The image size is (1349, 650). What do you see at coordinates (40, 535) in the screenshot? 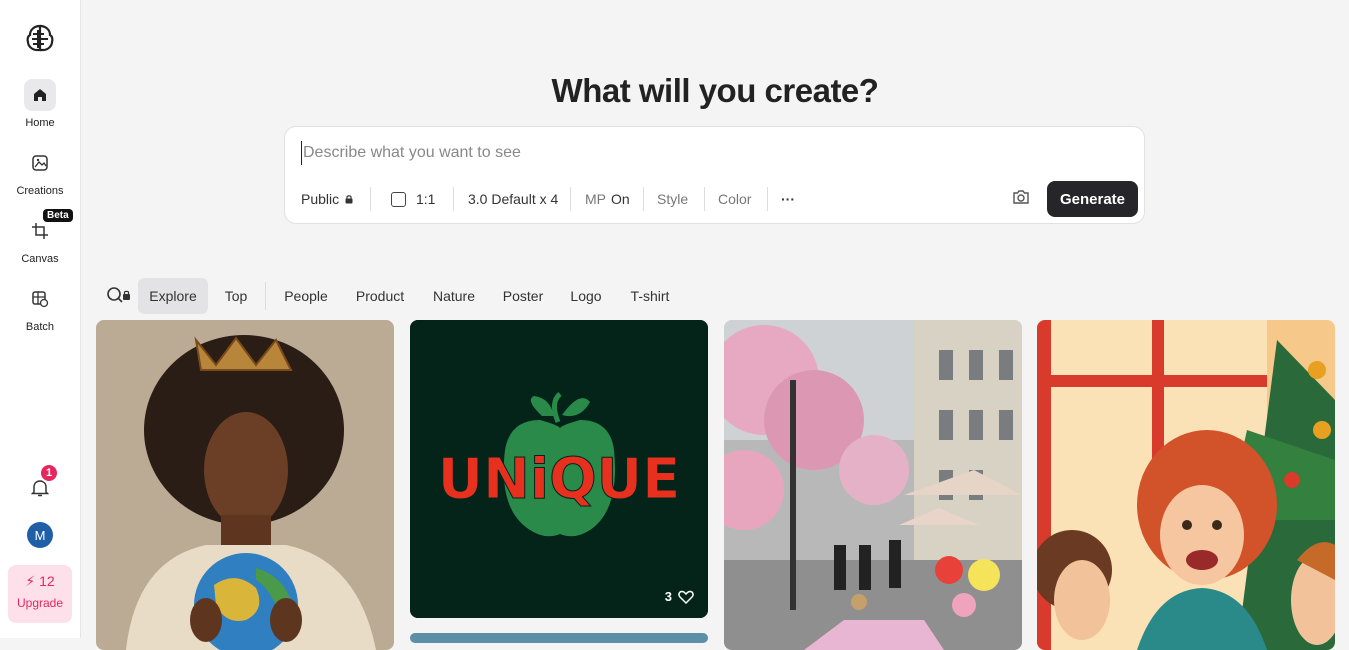
I see `avatar: M` at bounding box center [40, 535].